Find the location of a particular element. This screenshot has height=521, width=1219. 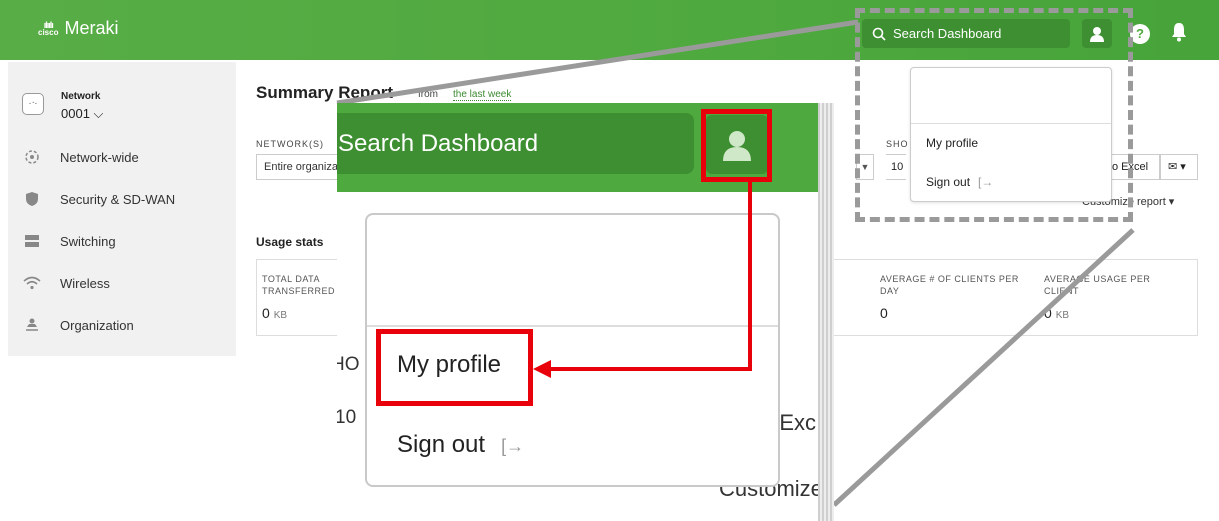

zoom-edge-stripes is located at coordinates (826, 312).